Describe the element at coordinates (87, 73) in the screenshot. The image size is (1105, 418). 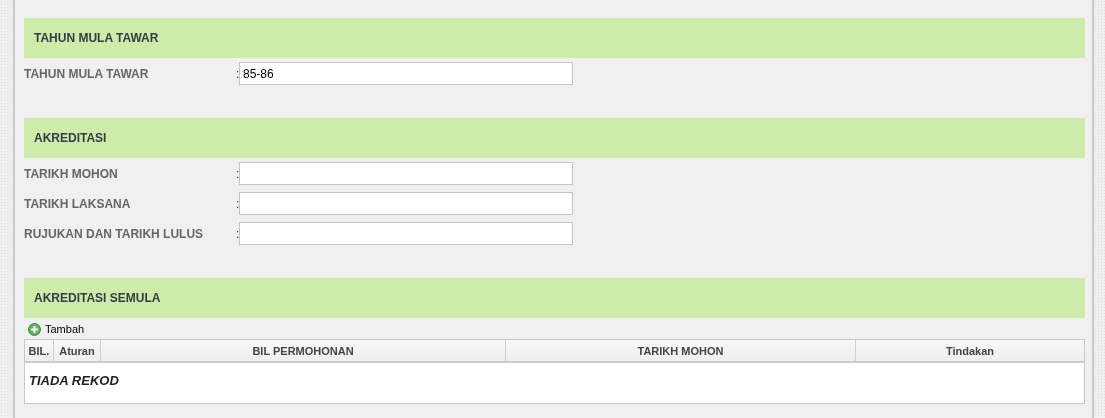
I see `field-label: TAHUN MULA TAWAR` at that location.